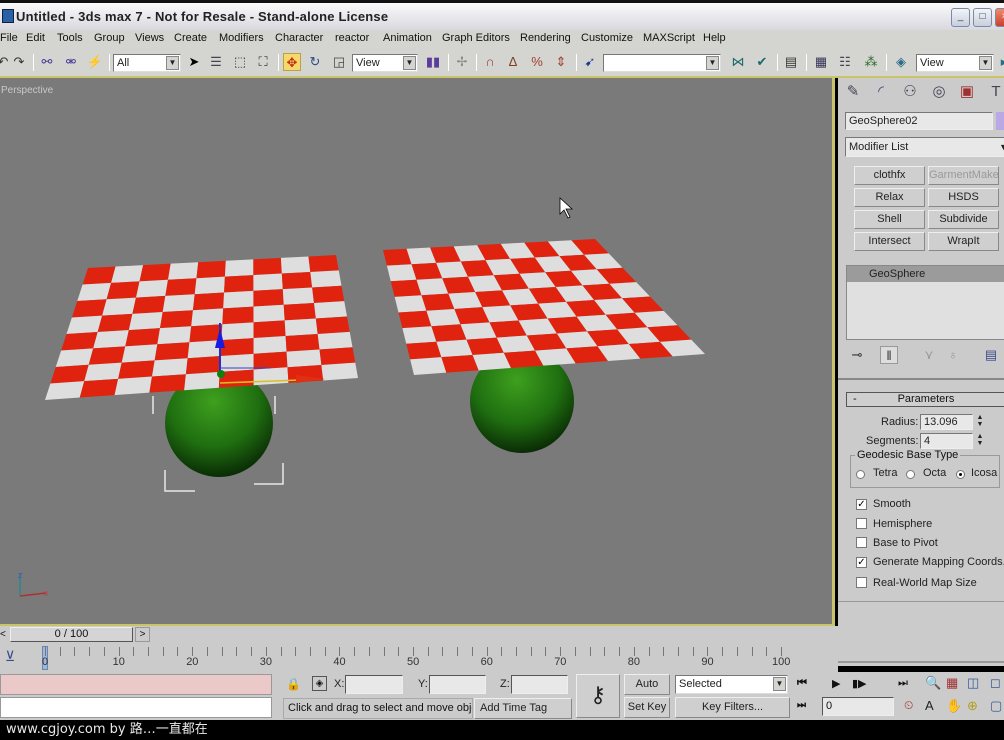 This screenshot has height=740, width=1004. I want to click on radius-field: 13.096, so click(946, 422).